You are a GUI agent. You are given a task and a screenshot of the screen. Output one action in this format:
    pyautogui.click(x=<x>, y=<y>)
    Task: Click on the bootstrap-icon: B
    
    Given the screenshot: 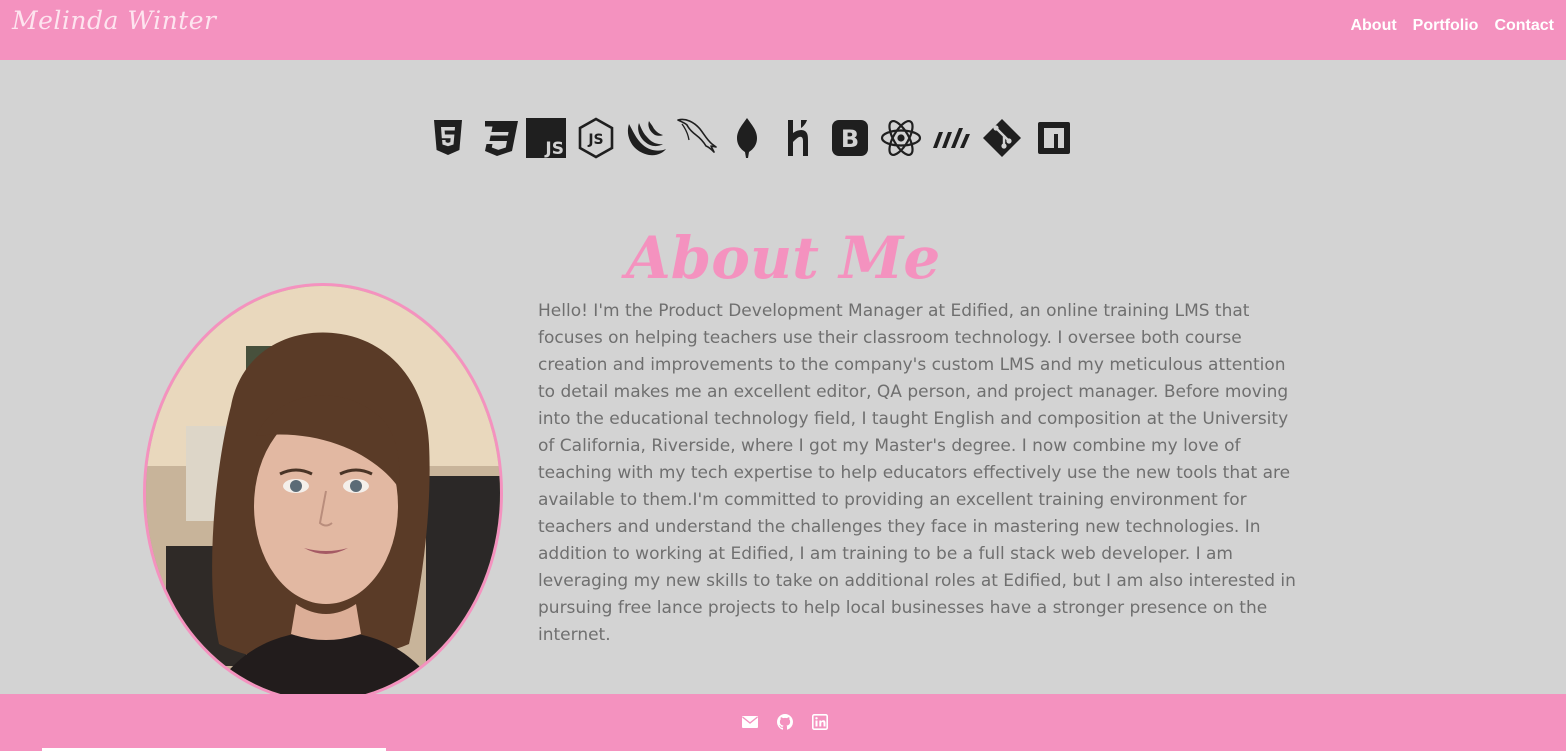 What is the action you would take?
    pyautogui.click(x=850, y=138)
    